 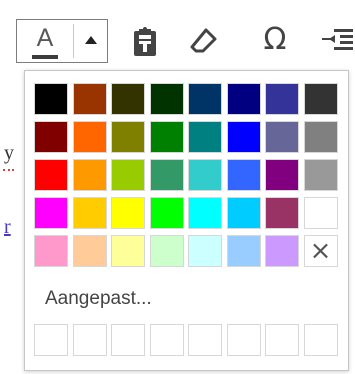 I want to click on text-color-button: A, so click(x=45, y=41).